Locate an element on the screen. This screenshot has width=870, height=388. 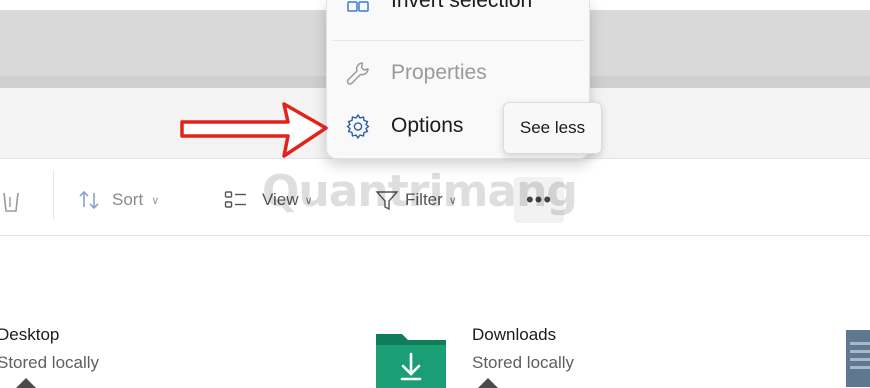
menu-item-label: Invert selection is located at coordinates (462, 6).